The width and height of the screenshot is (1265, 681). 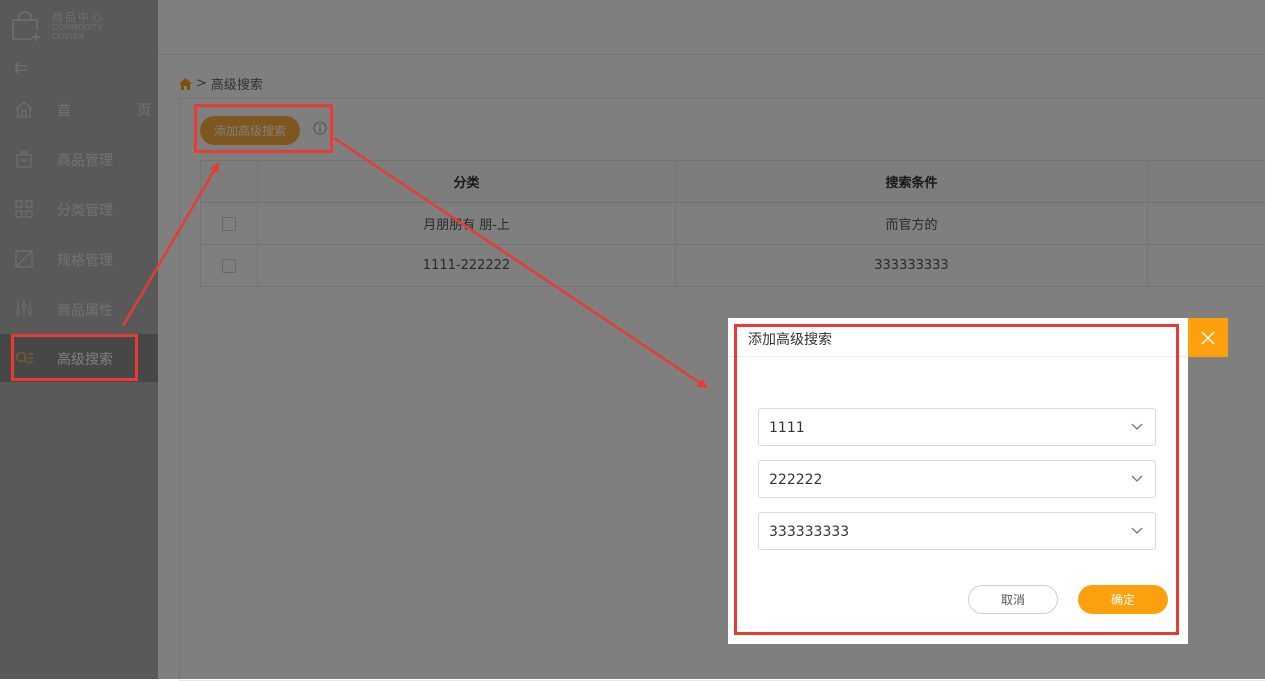 What do you see at coordinates (263, 128) in the screenshot?
I see `annotation-box-add-button` at bounding box center [263, 128].